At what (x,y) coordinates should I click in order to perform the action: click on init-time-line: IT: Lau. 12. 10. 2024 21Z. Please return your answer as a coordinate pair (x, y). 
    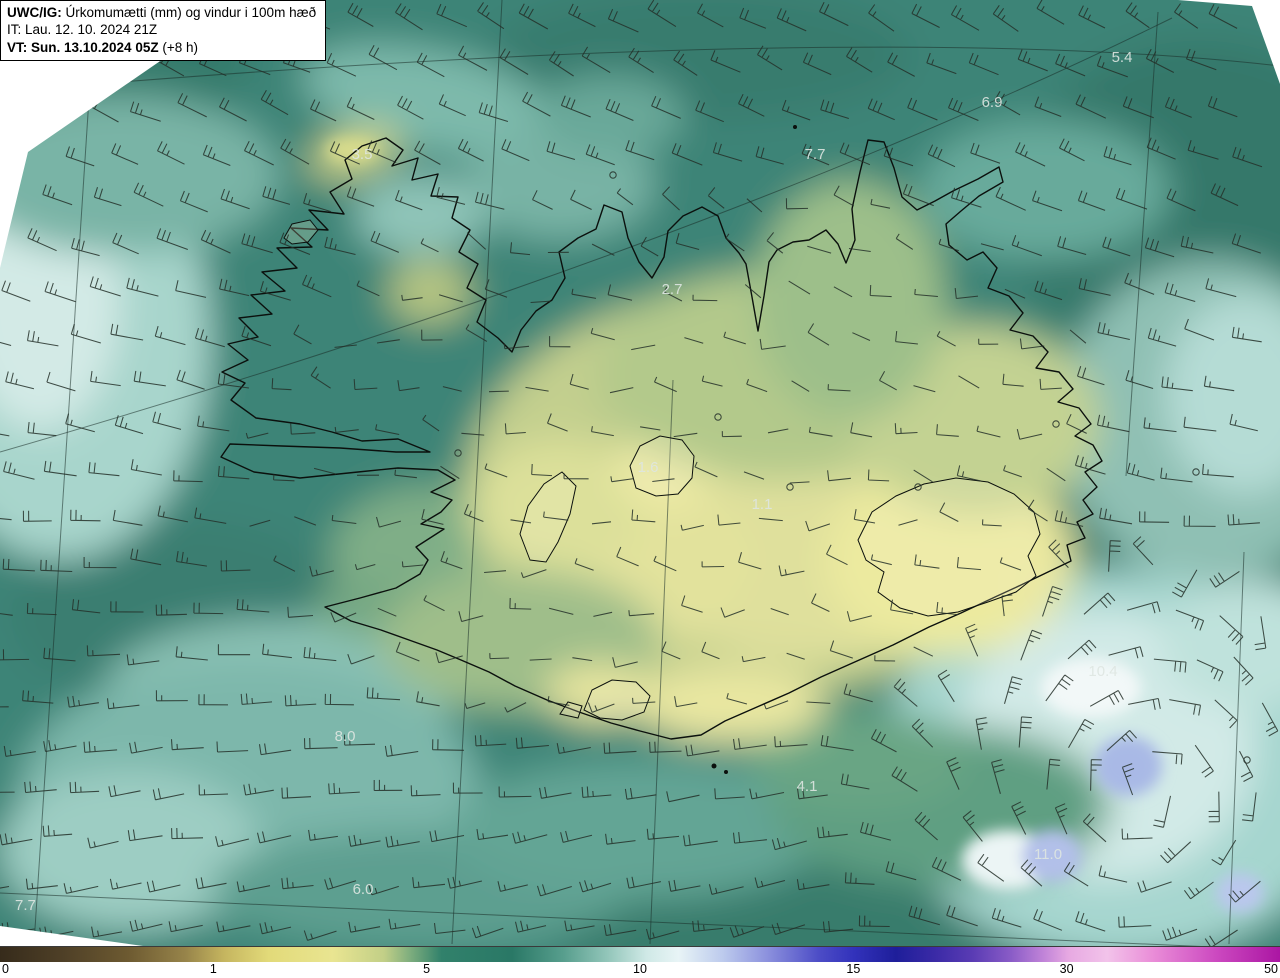
    Looking at the image, I should click on (82, 30).